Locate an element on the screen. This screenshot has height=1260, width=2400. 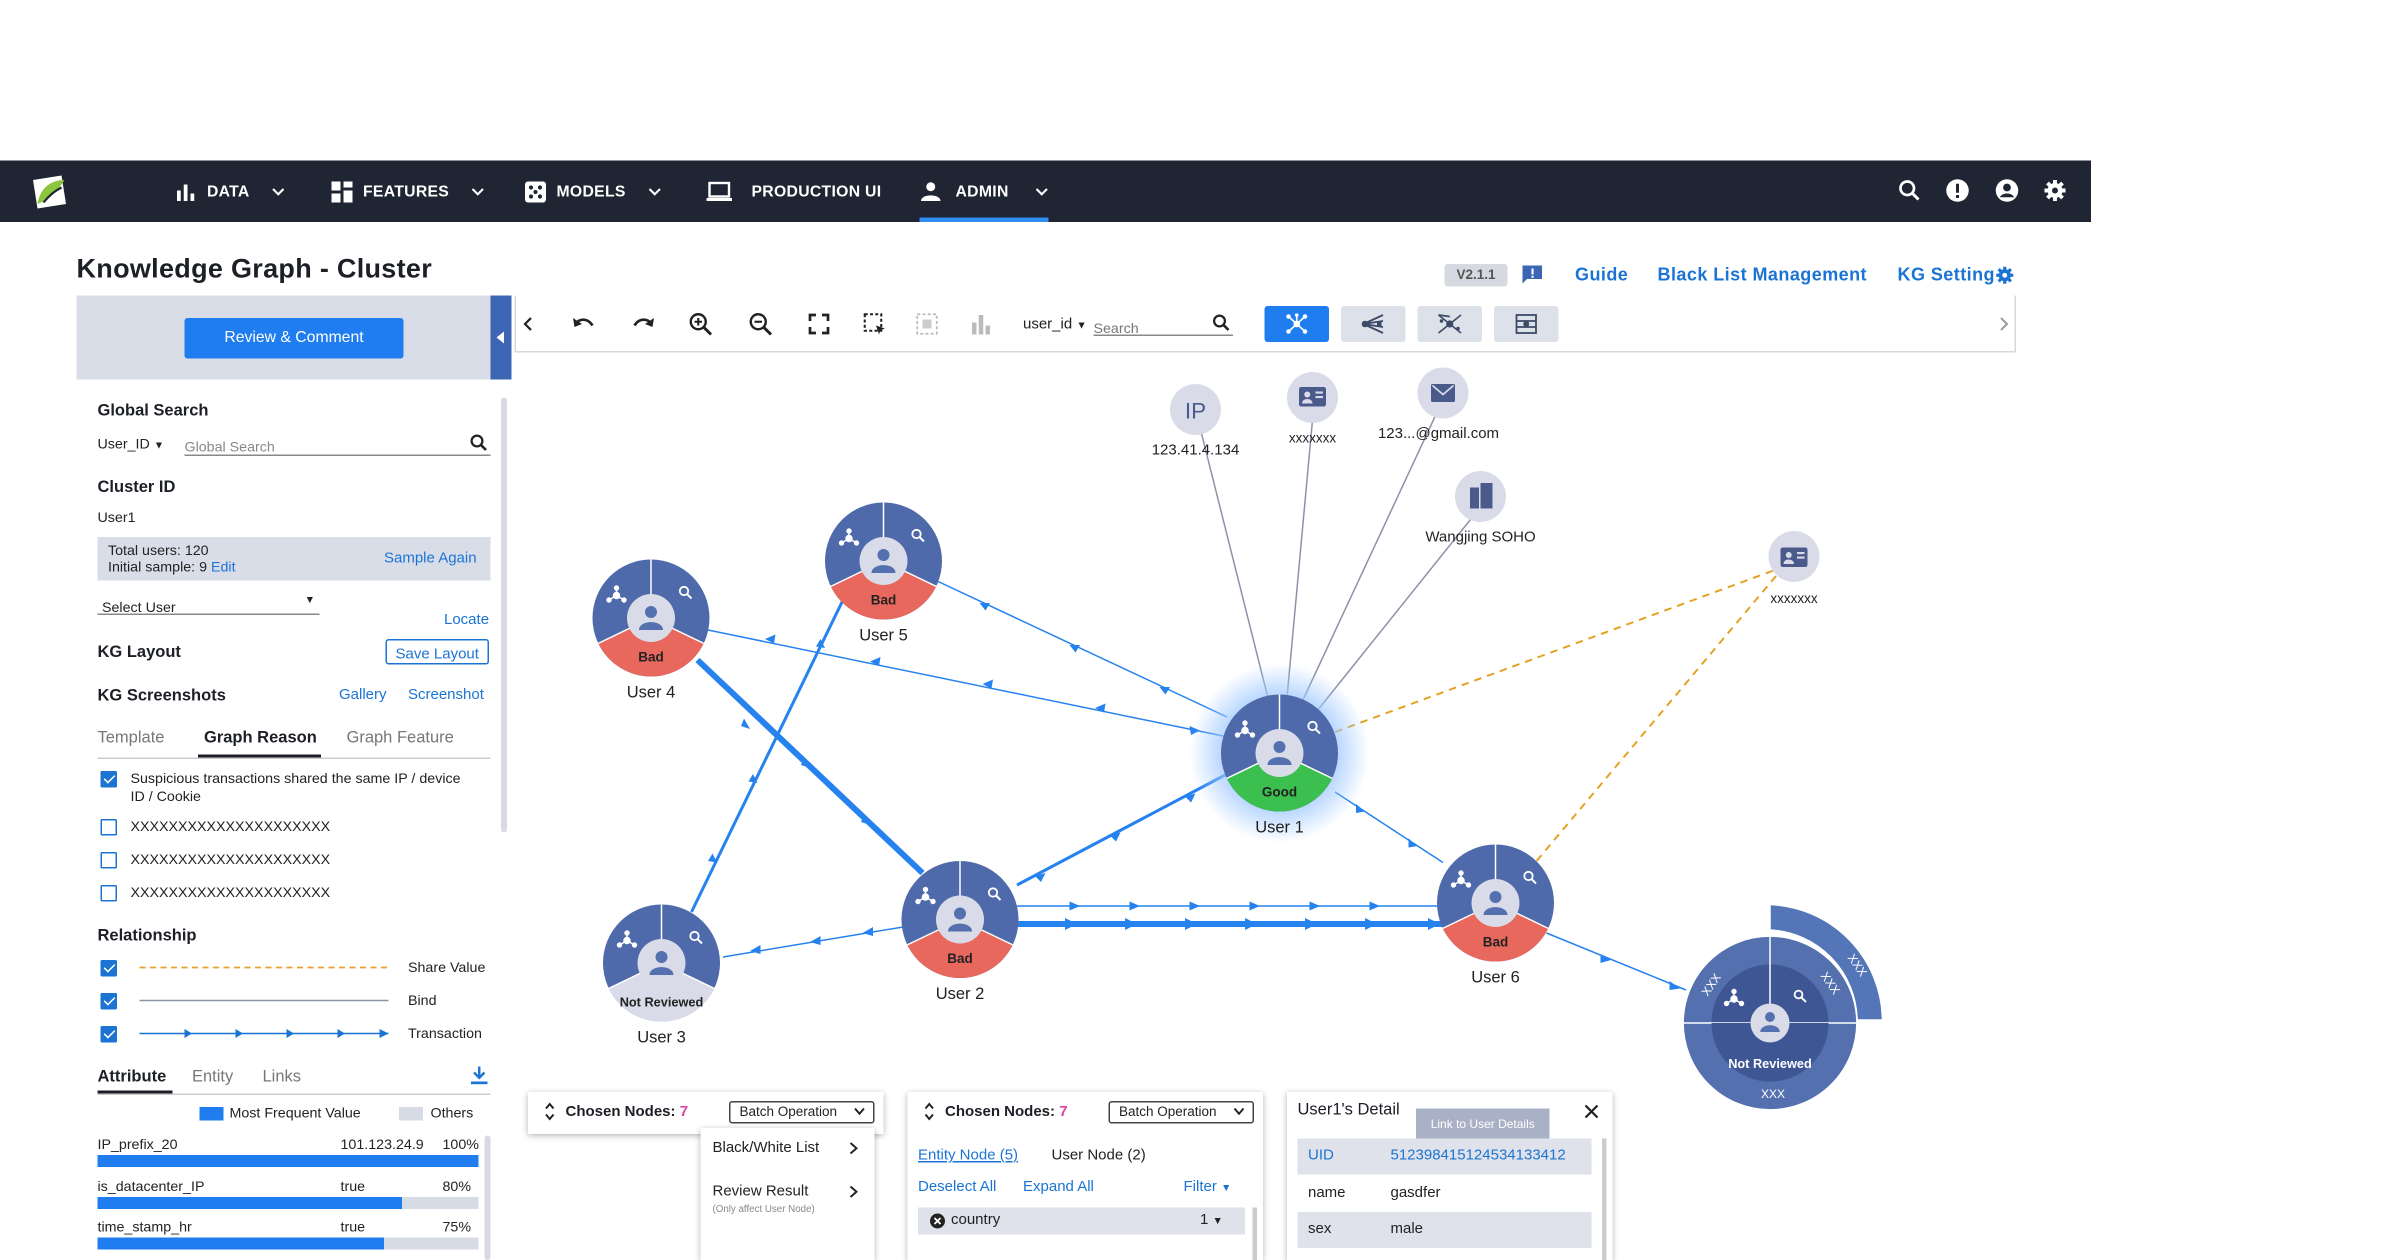
tab-user-node: User Node (2) is located at coordinates (1099, 1156).